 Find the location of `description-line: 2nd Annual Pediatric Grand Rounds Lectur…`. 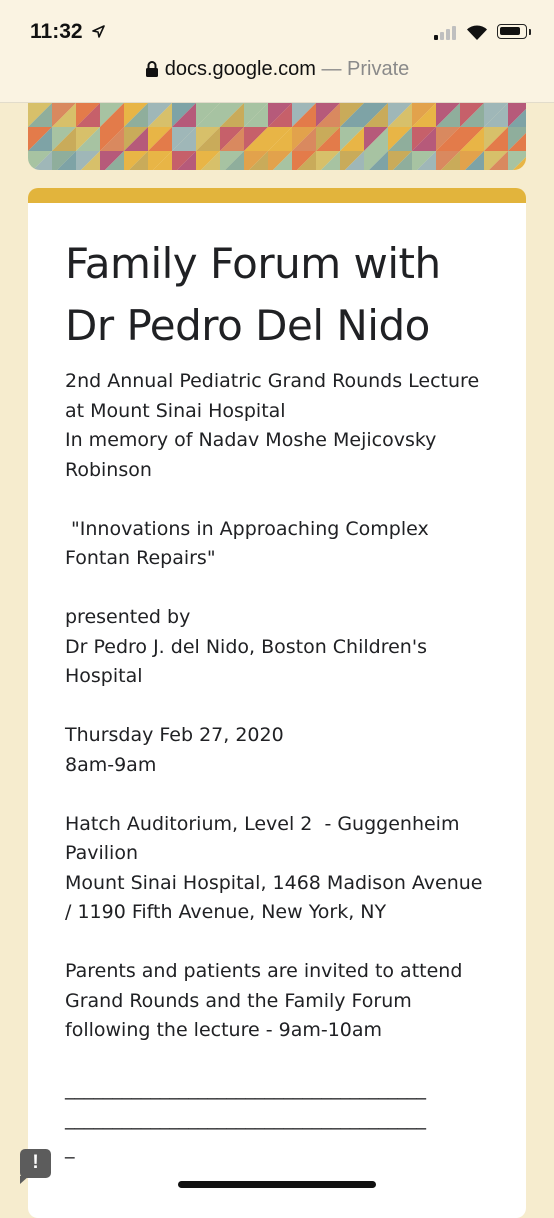

description-line: 2nd Annual Pediatric Grand Rounds Lectur… is located at coordinates (272, 381).